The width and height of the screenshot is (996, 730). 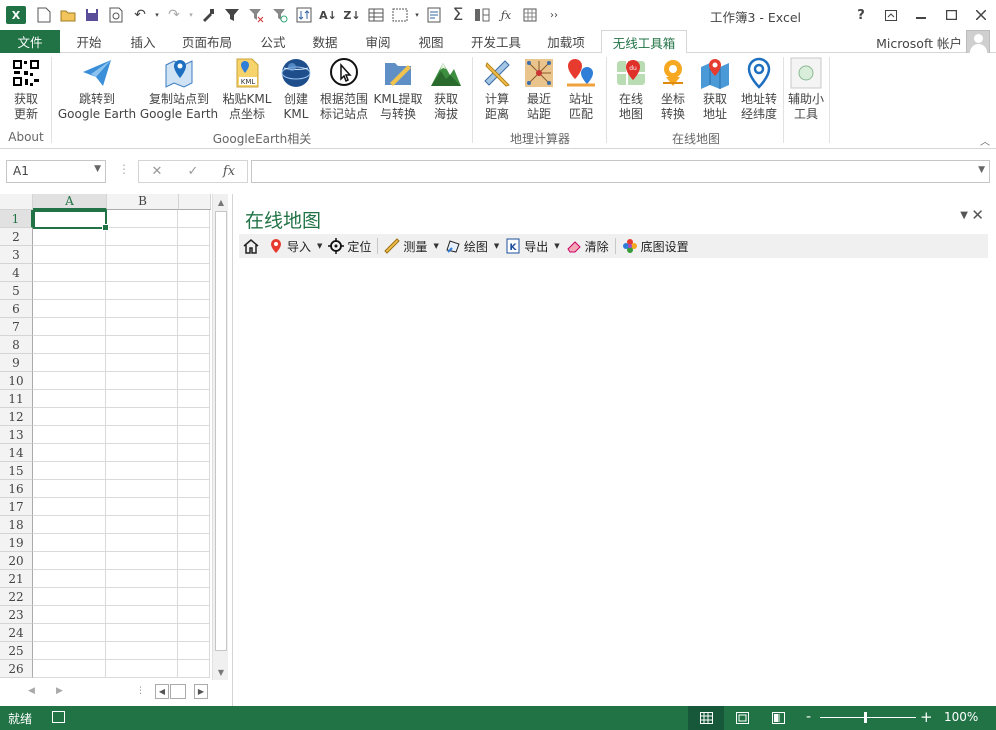 What do you see at coordinates (70, 202) in the screenshot?
I see `column-header-a: A` at bounding box center [70, 202].